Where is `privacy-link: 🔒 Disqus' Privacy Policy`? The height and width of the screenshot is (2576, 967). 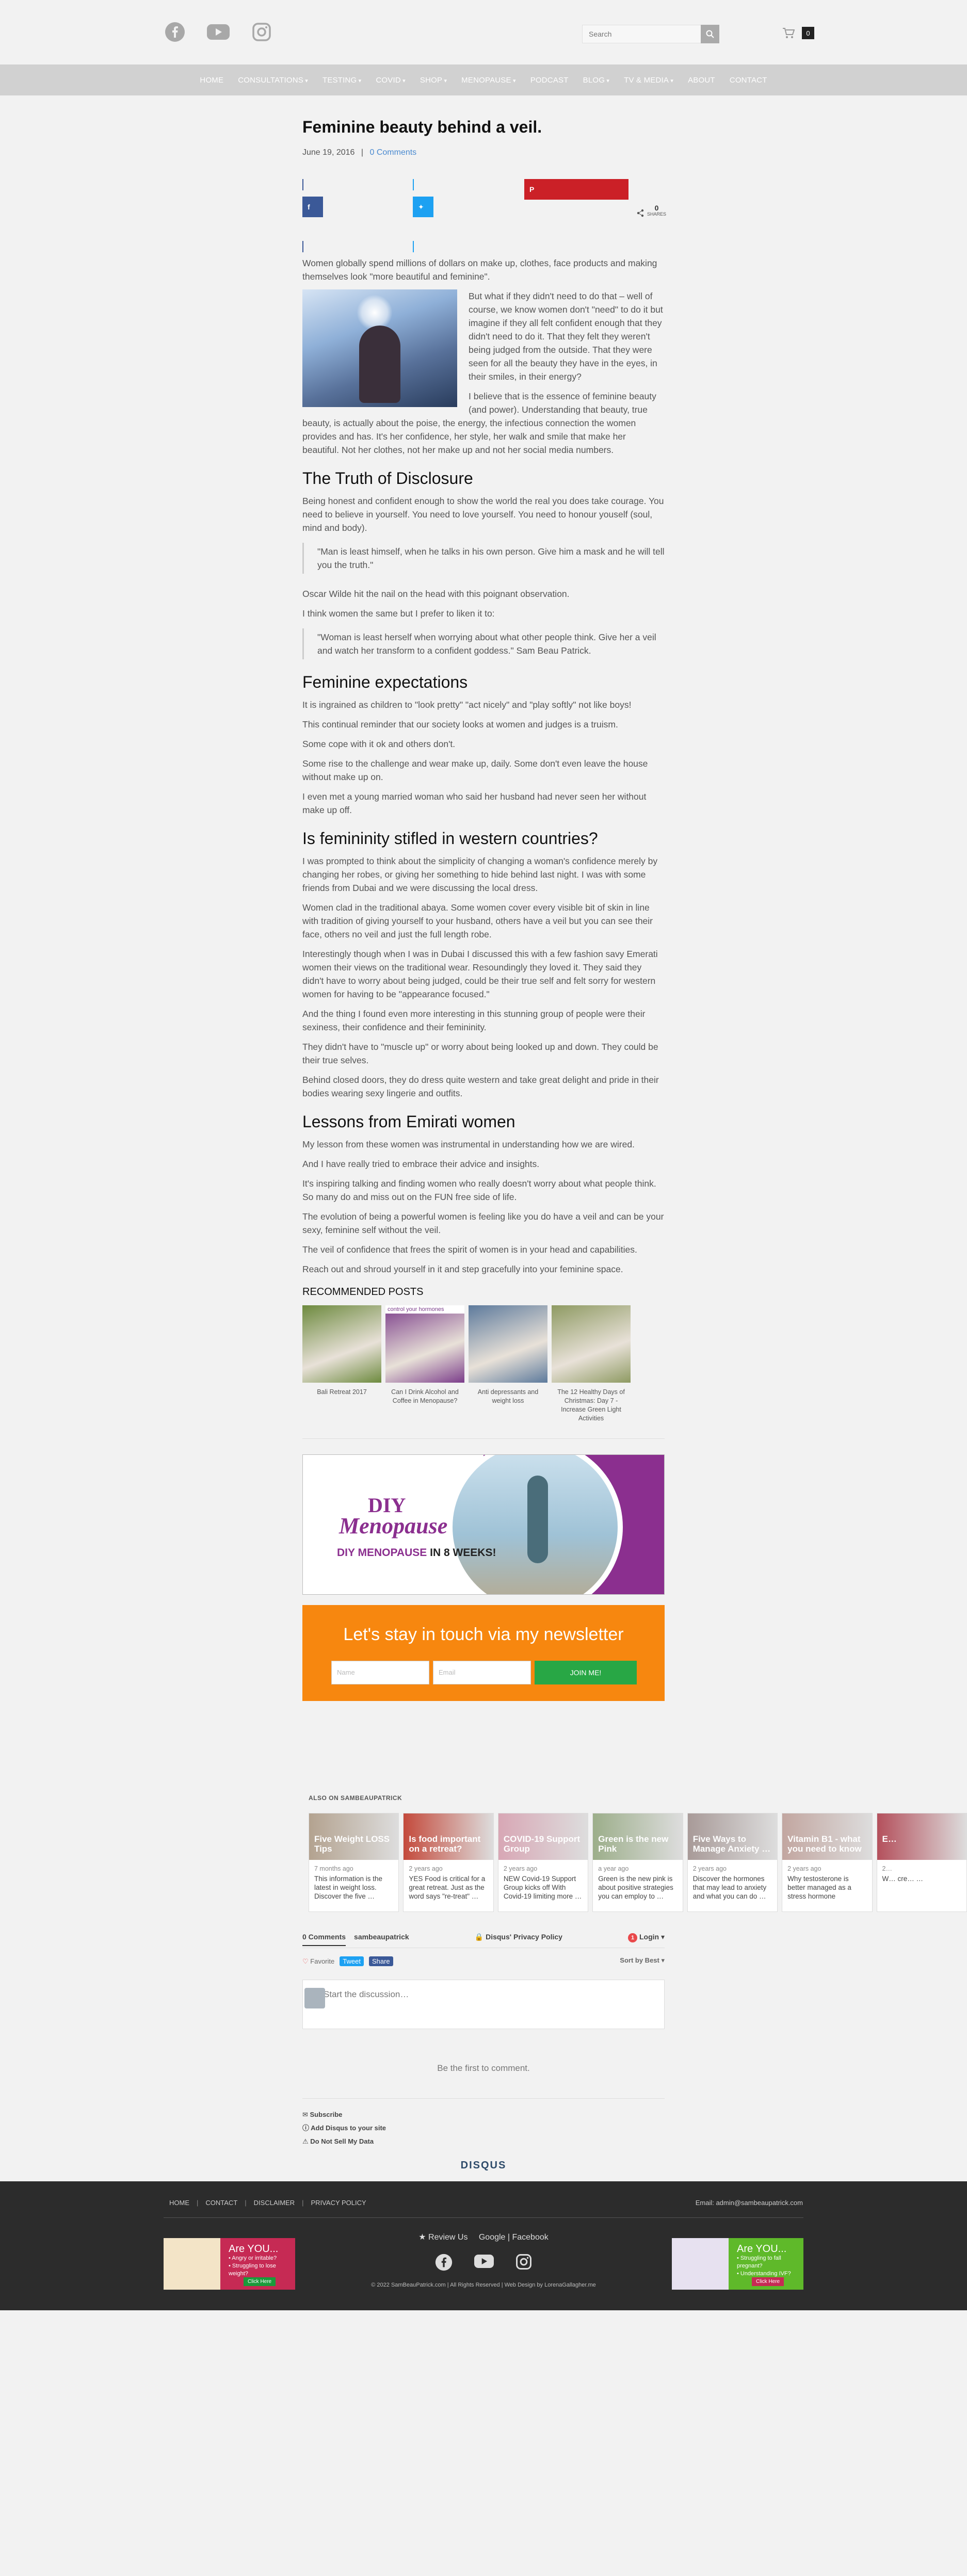
privacy-link: 🔒 Disqus' Privacy Policy is located at coordinates (518, 1937).